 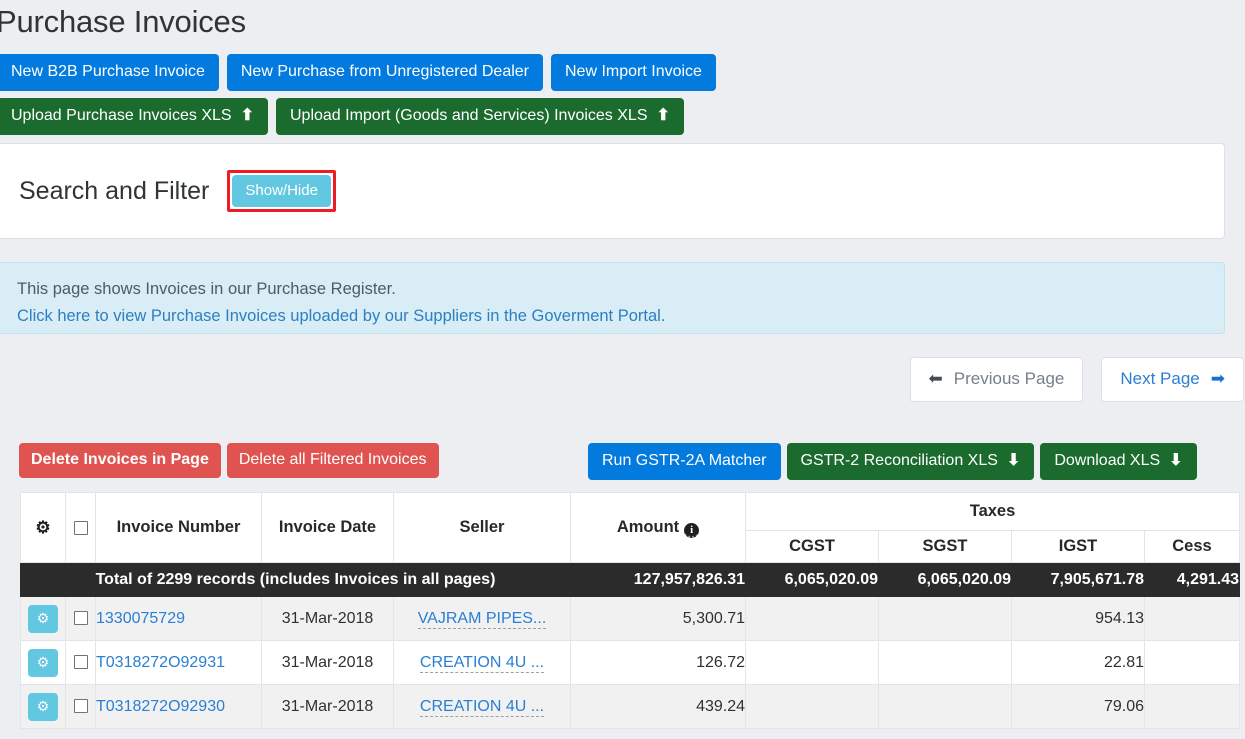 I want to click on row-igst-cell: 954.13, so click(x=1078, y=618).